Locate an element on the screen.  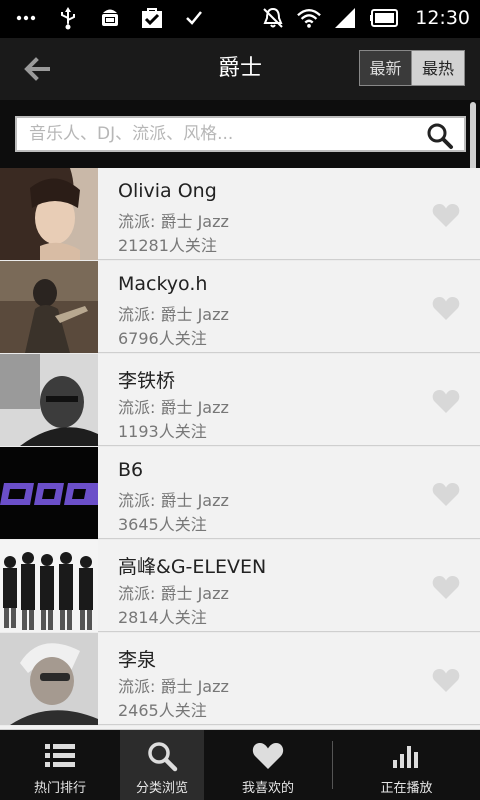
bottom-navigation: 热门排行 分类浏览 我喜欢的 正在播放 is located at coordinates (240, 765).